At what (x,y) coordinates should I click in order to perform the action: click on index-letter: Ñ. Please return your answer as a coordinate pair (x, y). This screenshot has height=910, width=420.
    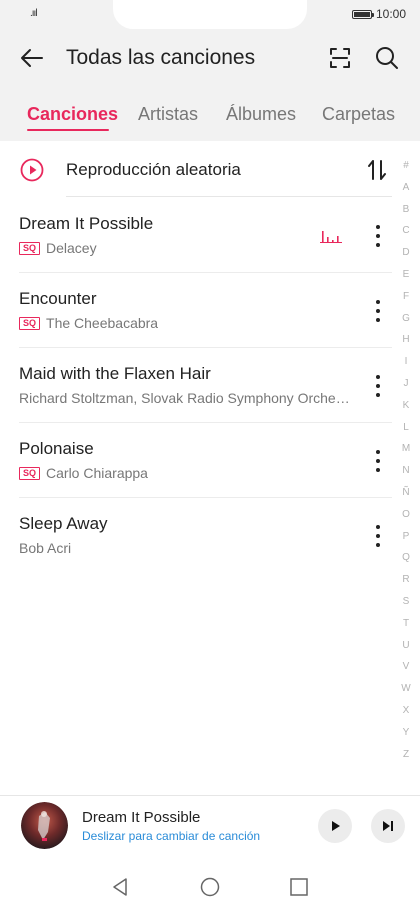
    Looking at the image, I should click on (406, 498).